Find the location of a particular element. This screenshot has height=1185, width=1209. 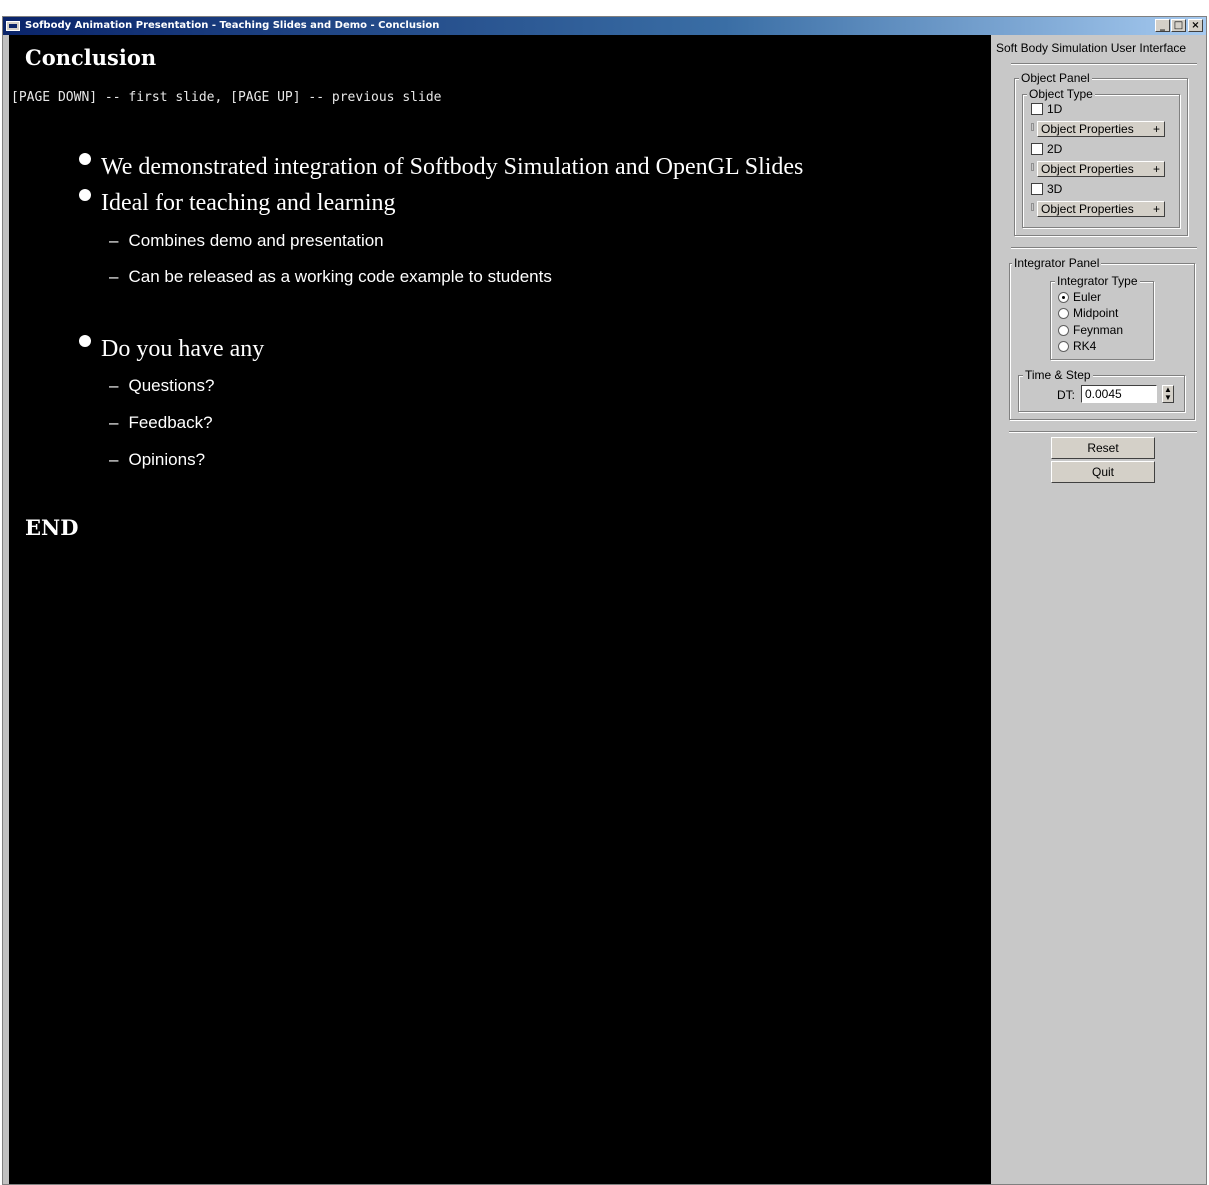

sub-bullet-text: Questions? is located at coordinates (171, 385).